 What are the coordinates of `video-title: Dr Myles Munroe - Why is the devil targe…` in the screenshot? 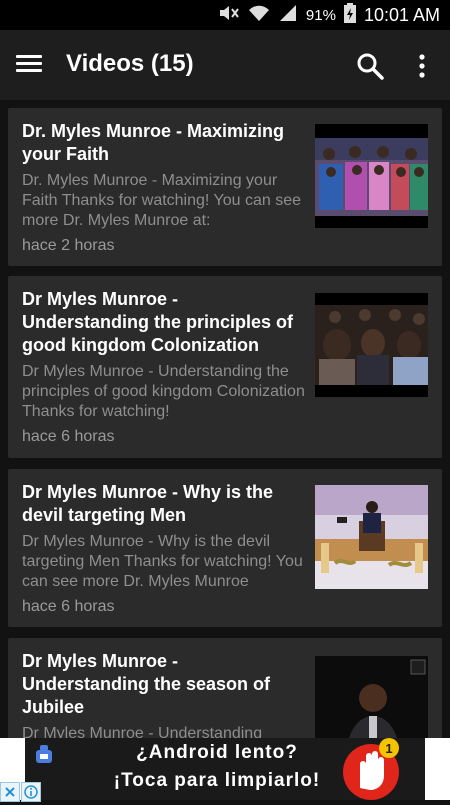 It's located at (148, 503).